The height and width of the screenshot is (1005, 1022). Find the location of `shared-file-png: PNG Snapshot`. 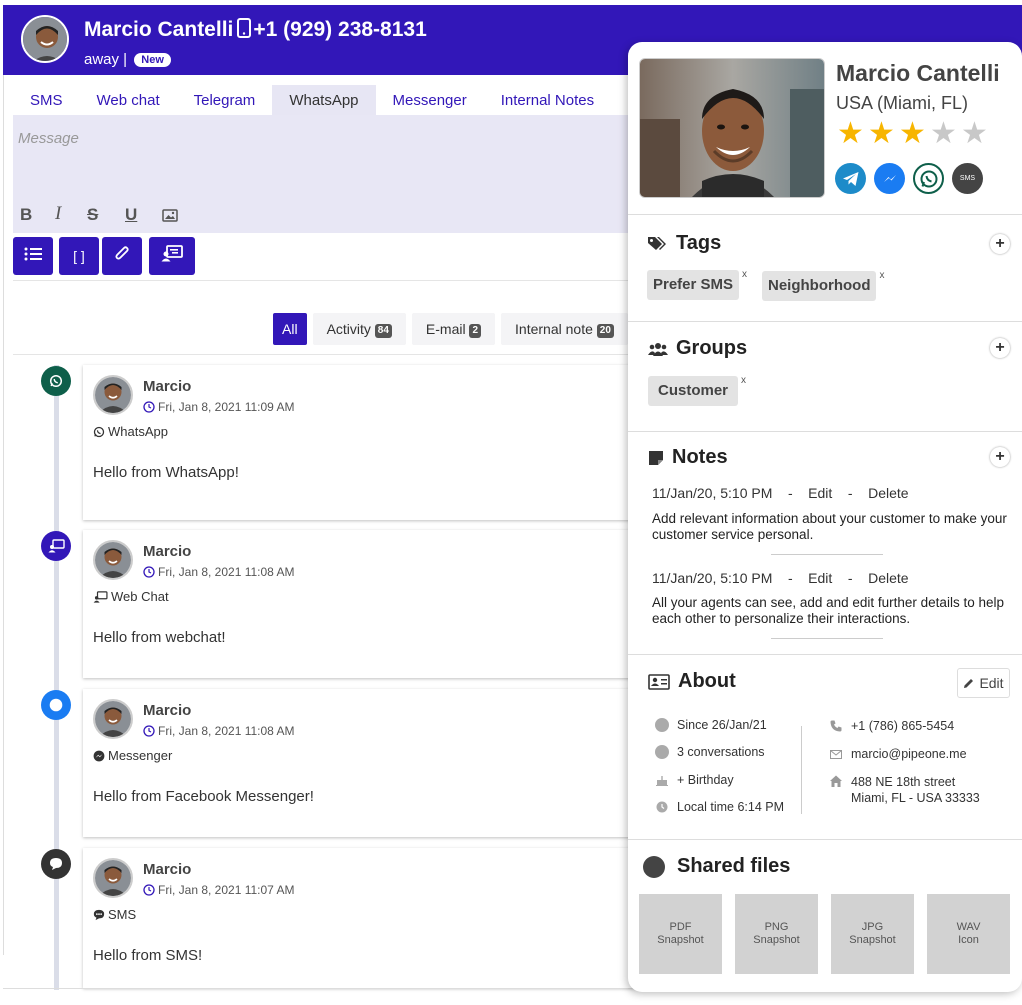

shared-file-png: PNG Snapshot is located at coordinates (776, 934).